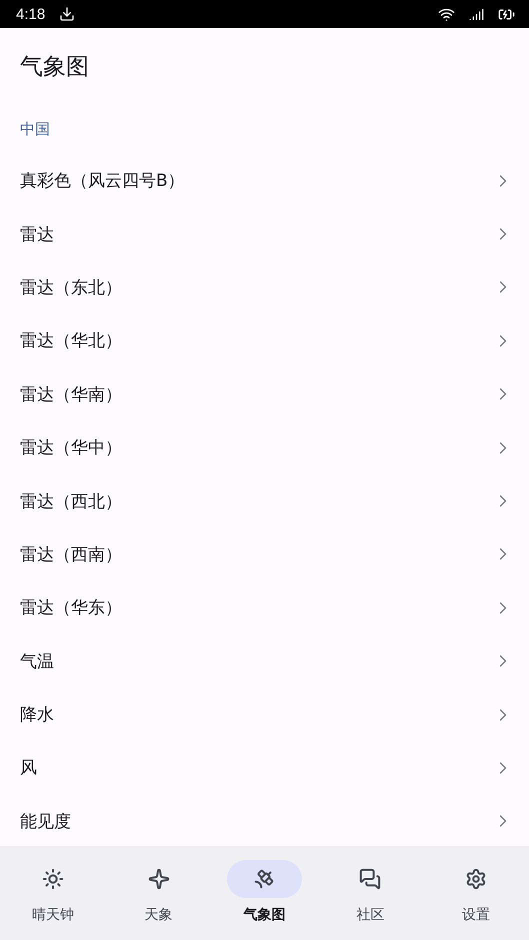  I want to click on nav-tab: 设置, so click(476, 893).